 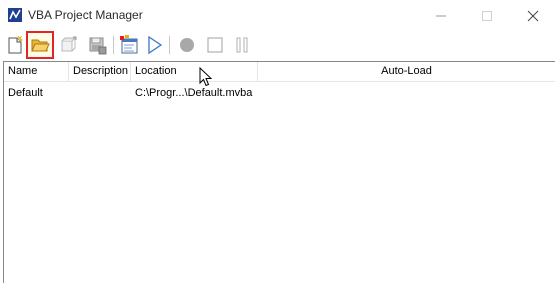 I want to click on close-icon, so click(x=533, y=16).